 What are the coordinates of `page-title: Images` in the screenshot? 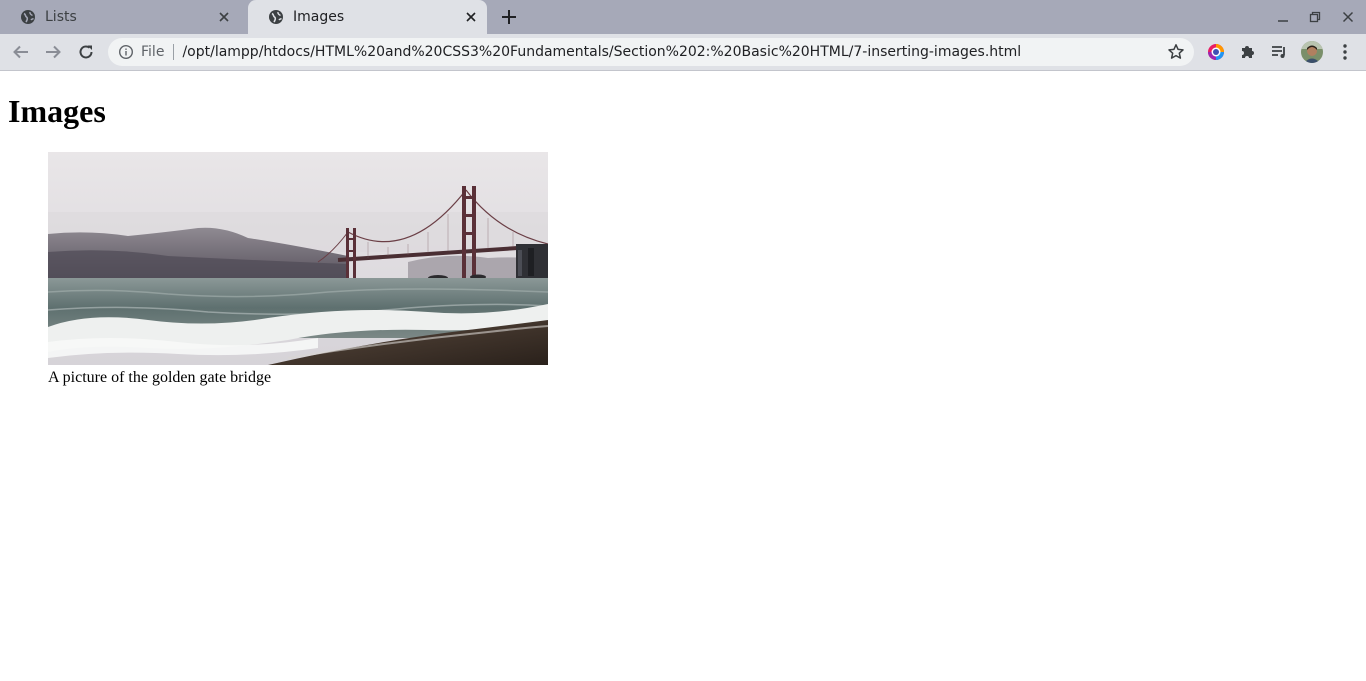 It's located at (57, 111).